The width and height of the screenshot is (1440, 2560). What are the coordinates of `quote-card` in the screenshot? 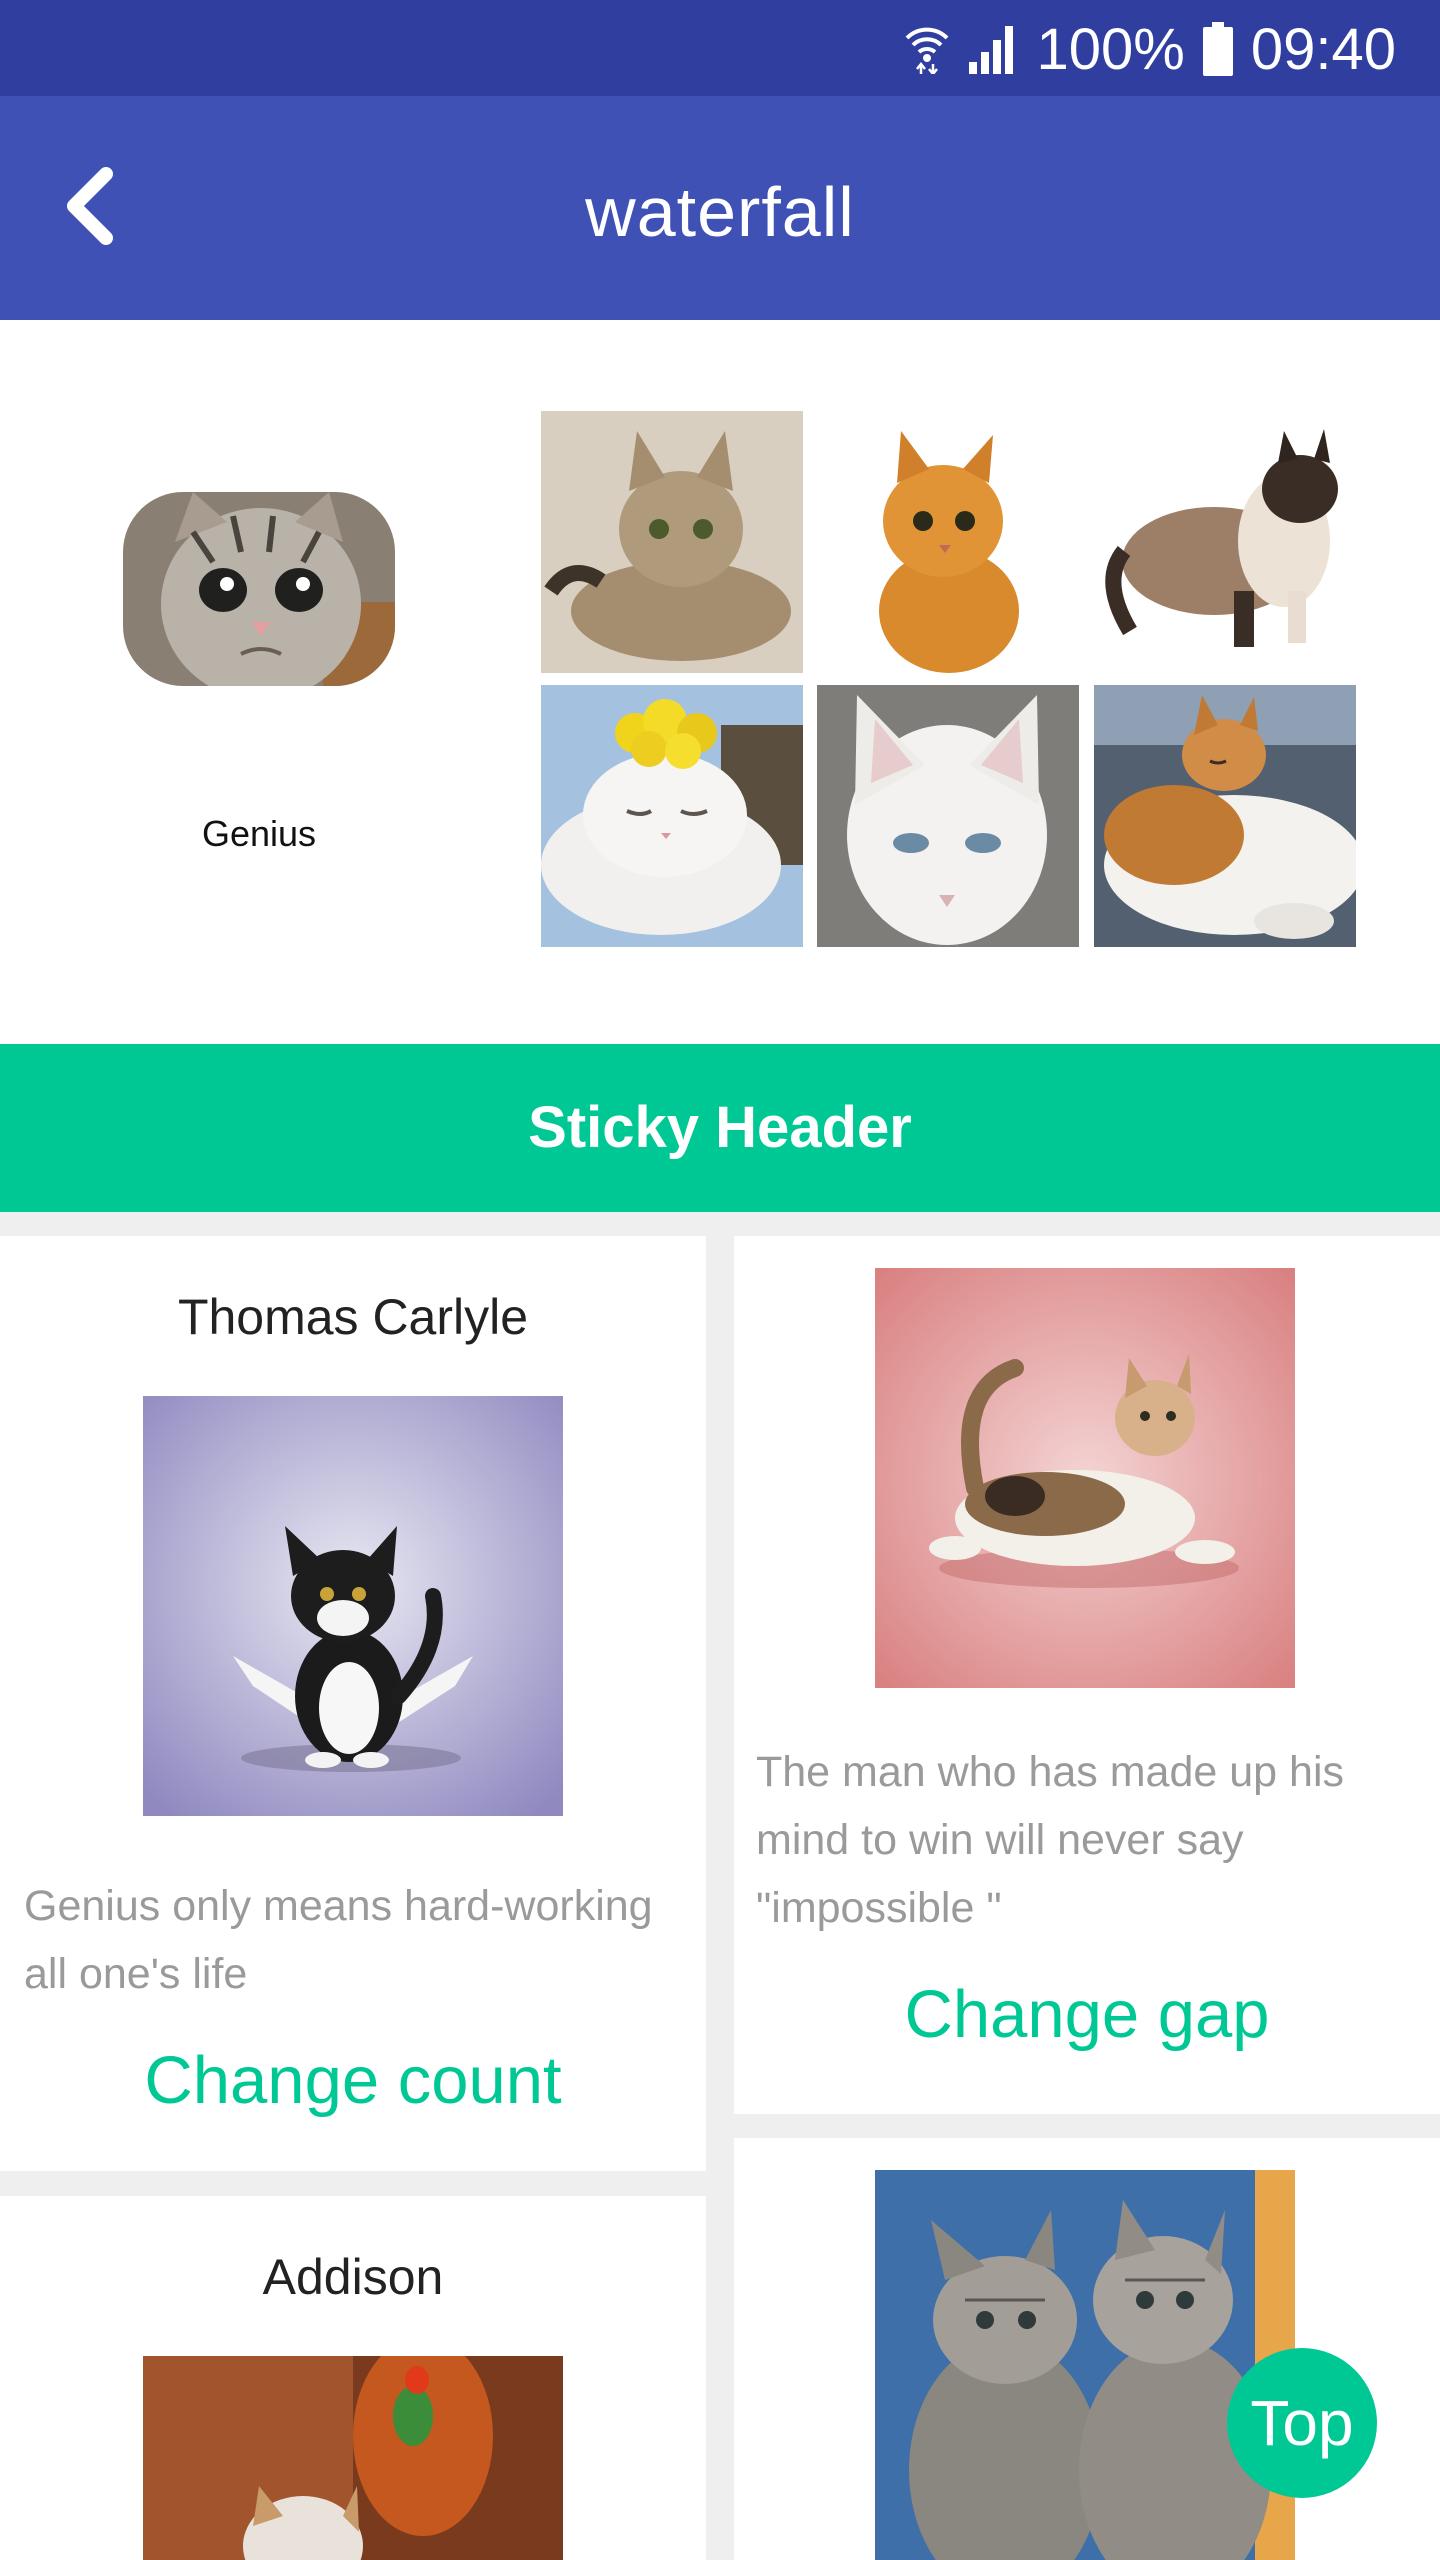 It's located at (1087, 2349).